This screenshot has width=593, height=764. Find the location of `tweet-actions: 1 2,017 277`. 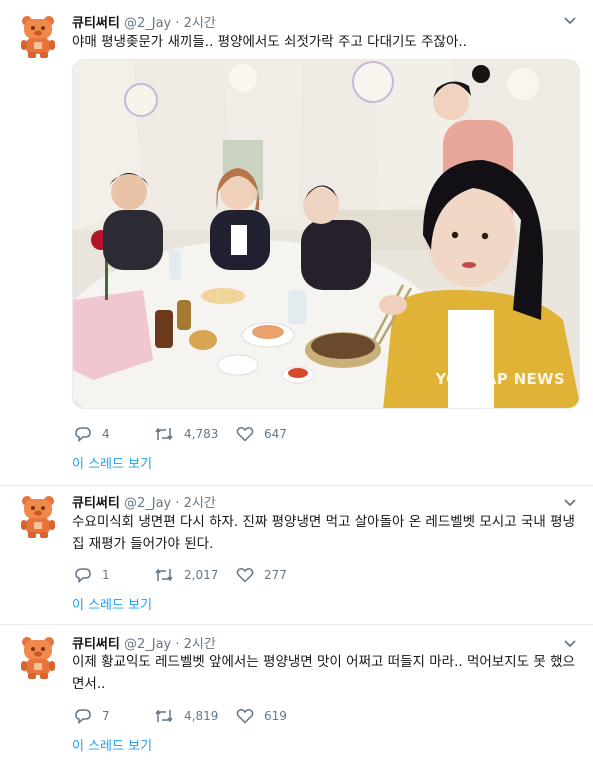

tweet-actions: 1 2,017 277 is located at coordinates (224, 575).